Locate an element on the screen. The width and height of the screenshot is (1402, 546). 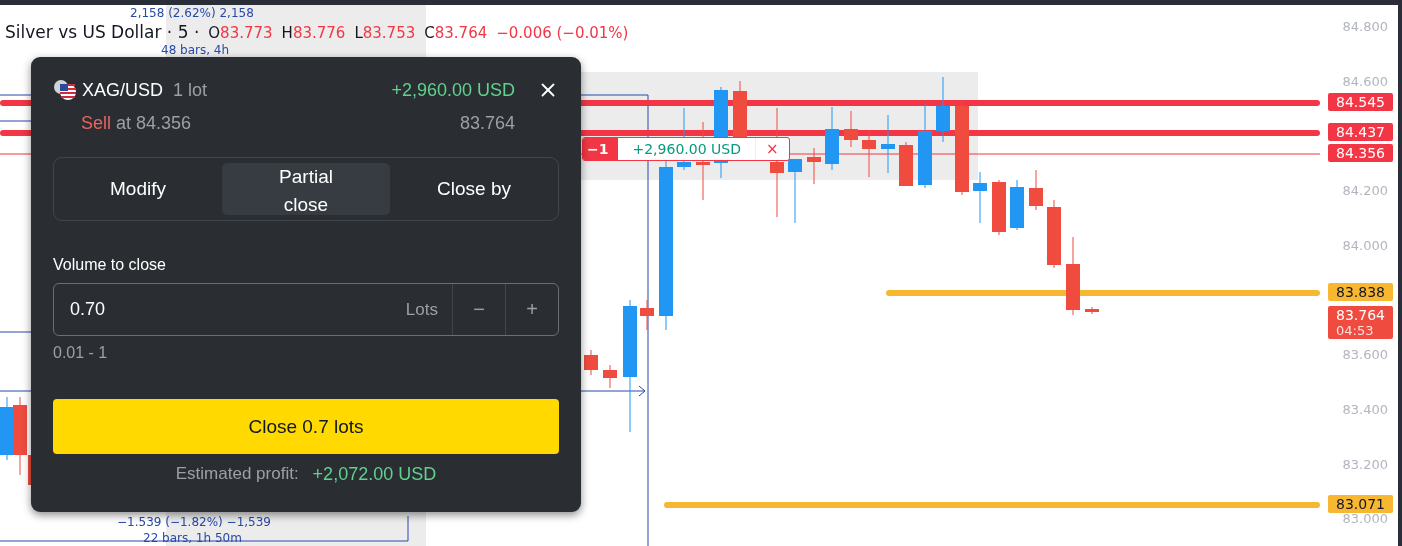
volume-range: 0.01 - 1 is located at coordinates (81, 353).